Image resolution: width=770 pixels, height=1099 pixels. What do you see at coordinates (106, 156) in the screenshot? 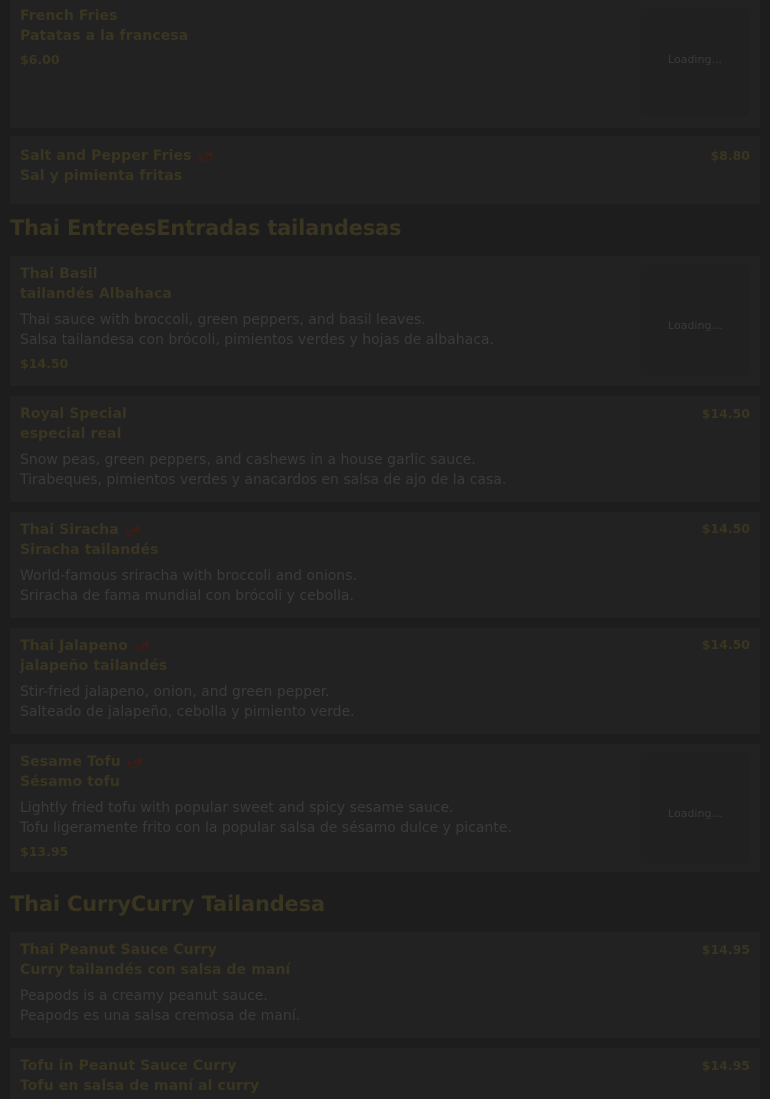
I see `item-name: Salt and Pepper Fries` at bounding box center [106, 156].